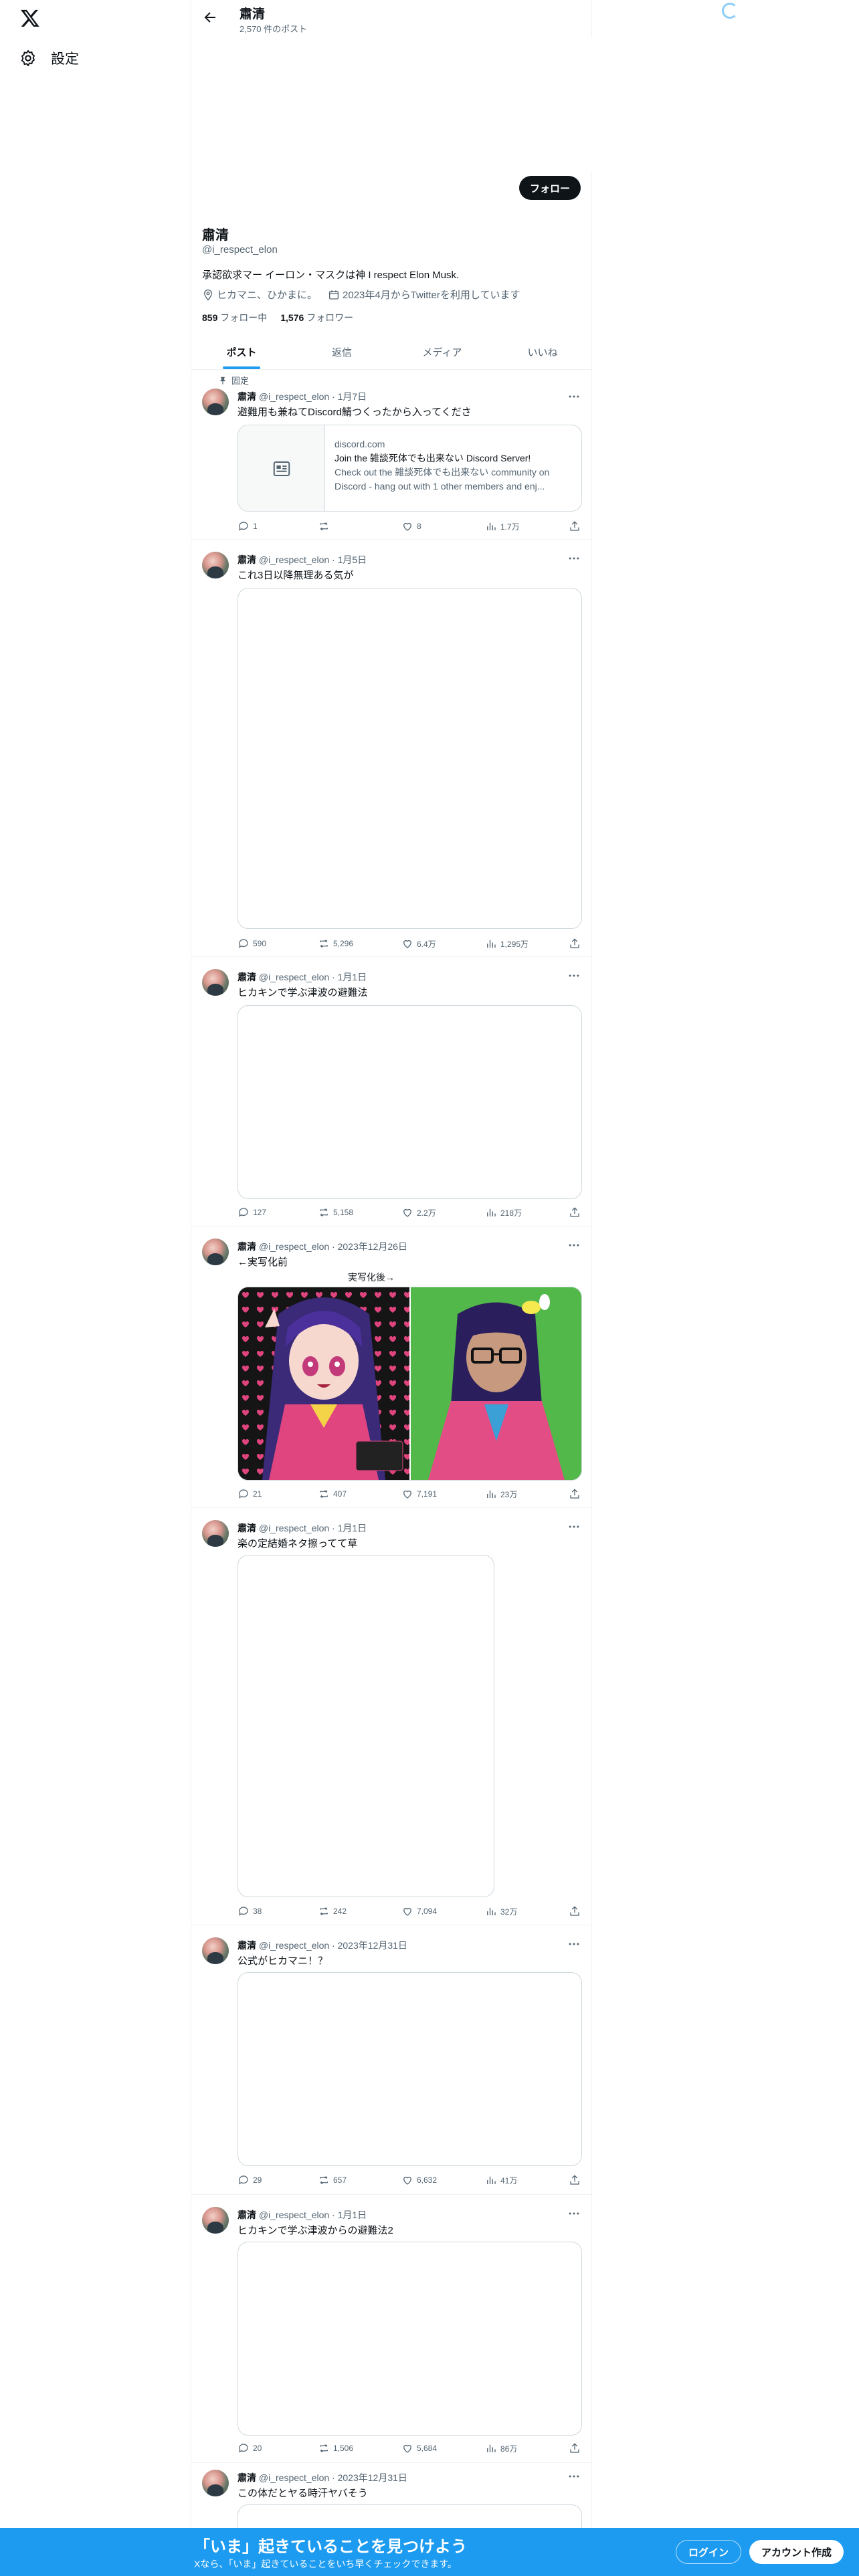 The image size is (859, 2576). I want to click on repost-button: 5,158, so click(335, 1212).